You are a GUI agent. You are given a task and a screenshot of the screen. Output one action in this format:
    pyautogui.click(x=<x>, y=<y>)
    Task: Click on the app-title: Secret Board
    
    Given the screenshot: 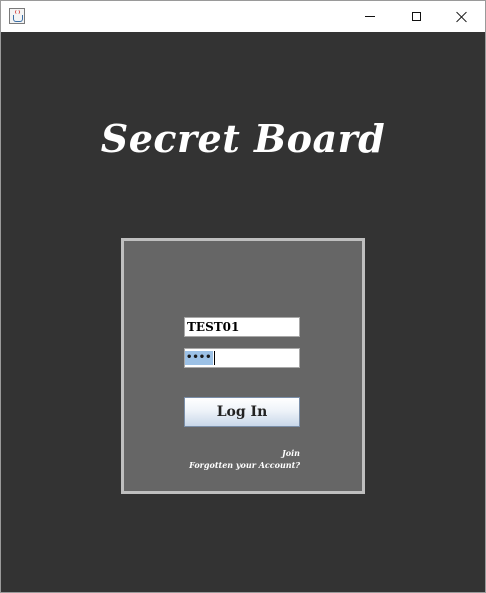 What is the action you would take?
    pyautogui.click(x=243, y=138)
    